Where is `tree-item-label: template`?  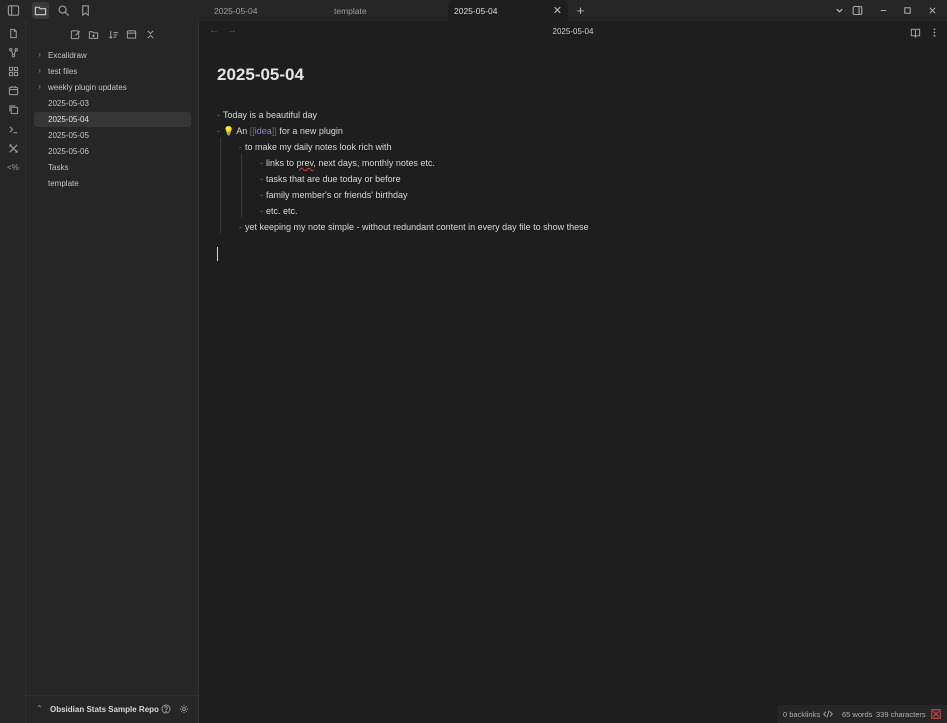
tree-item-label: template is located at coordinates (63, 183).